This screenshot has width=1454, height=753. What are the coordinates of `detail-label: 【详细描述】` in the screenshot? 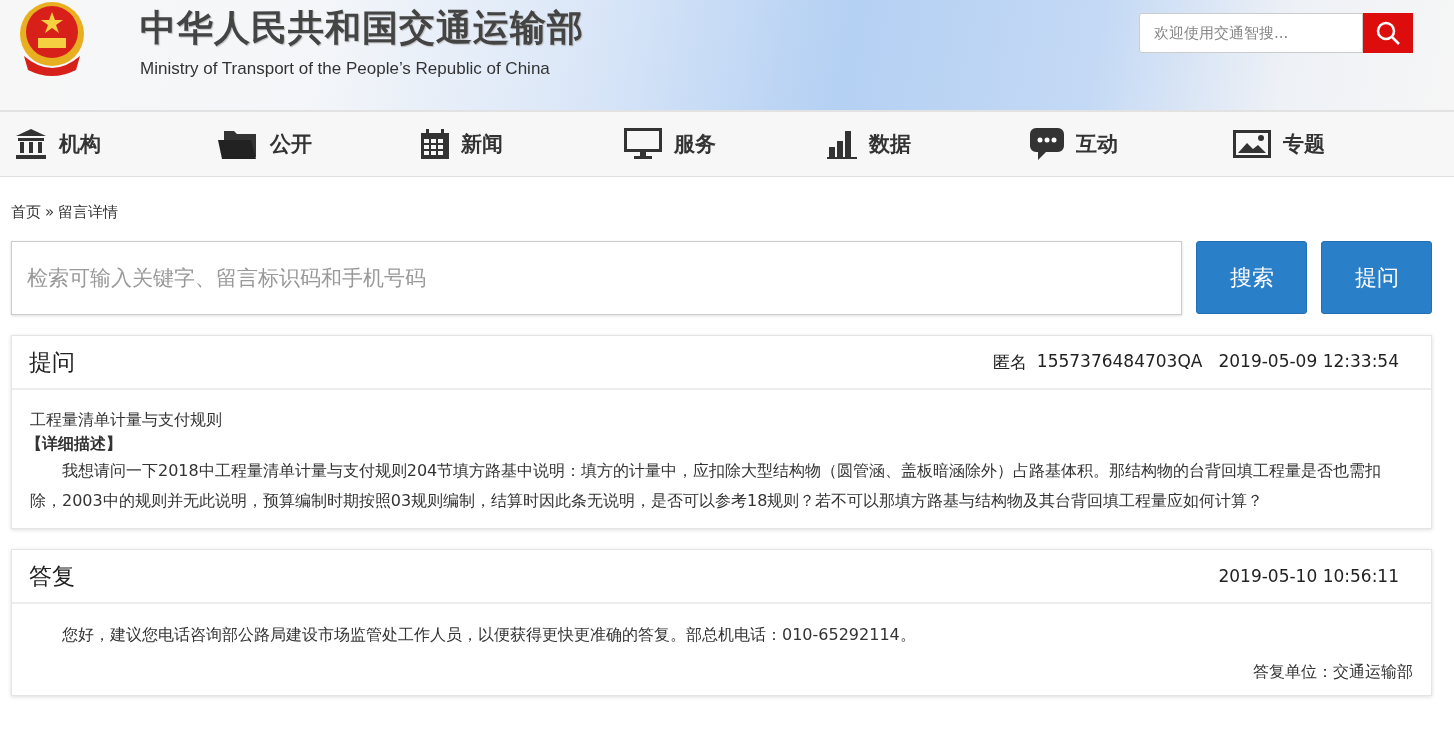 It's located at (74, 444).